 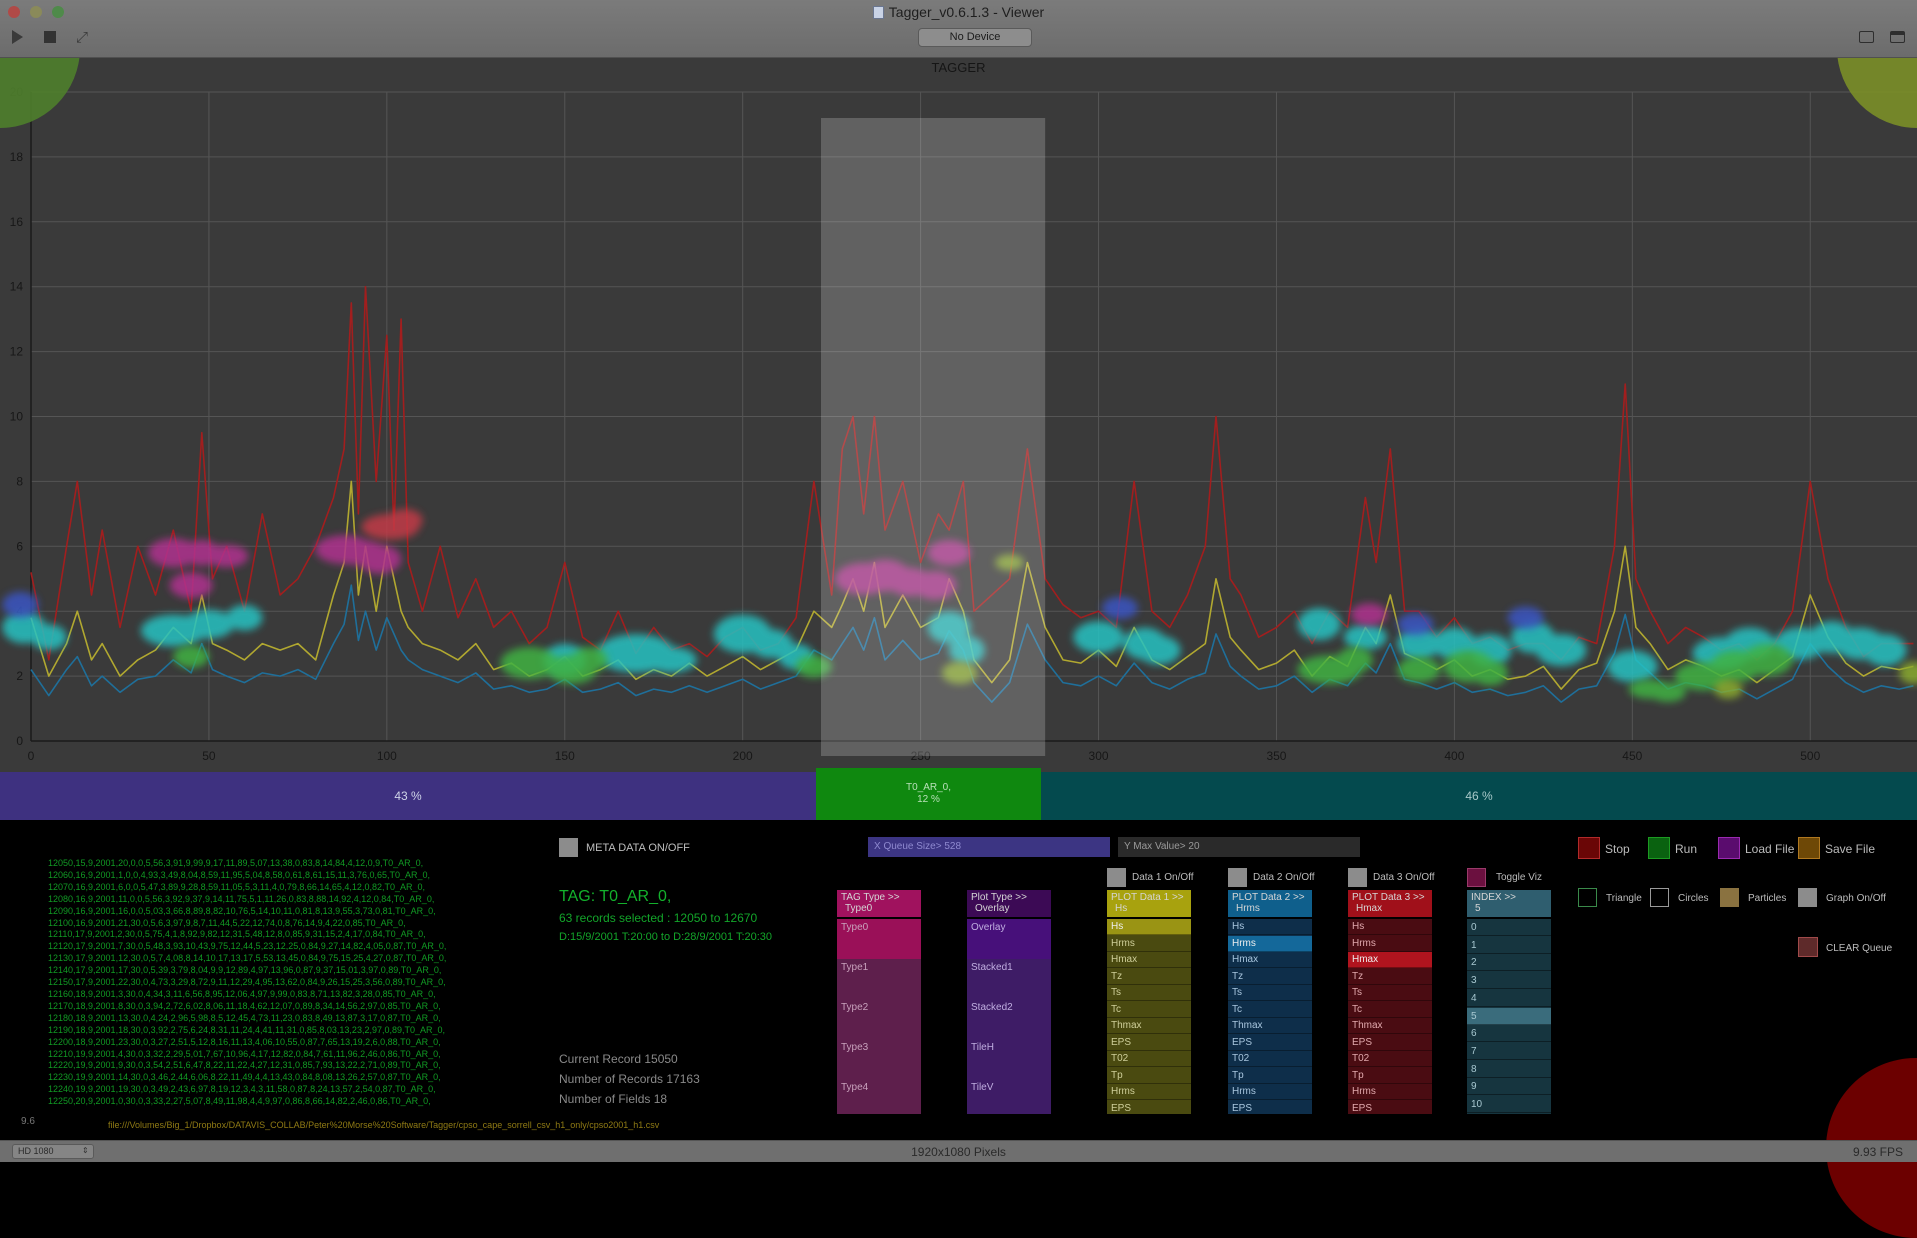 What do you see at coordinates (1509, 1034) in the screenshot?
I see `index-item: 6` at bounding box center [1509, 1034].